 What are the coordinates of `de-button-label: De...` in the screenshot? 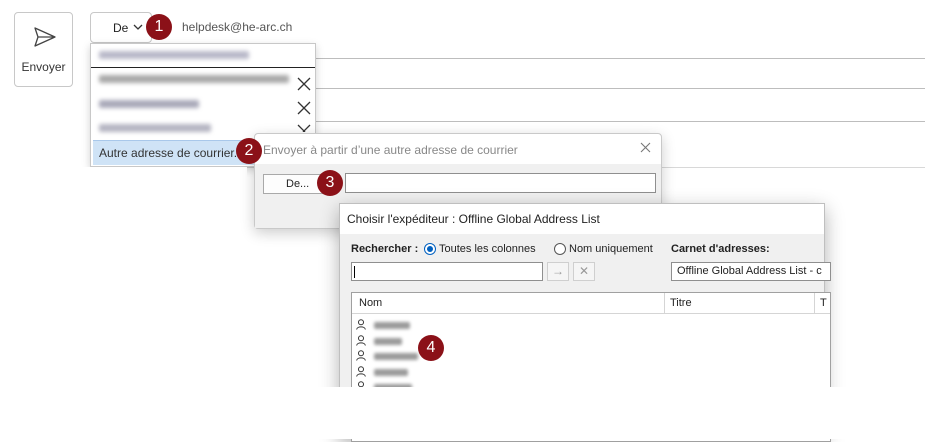 It's located at (298, 184).